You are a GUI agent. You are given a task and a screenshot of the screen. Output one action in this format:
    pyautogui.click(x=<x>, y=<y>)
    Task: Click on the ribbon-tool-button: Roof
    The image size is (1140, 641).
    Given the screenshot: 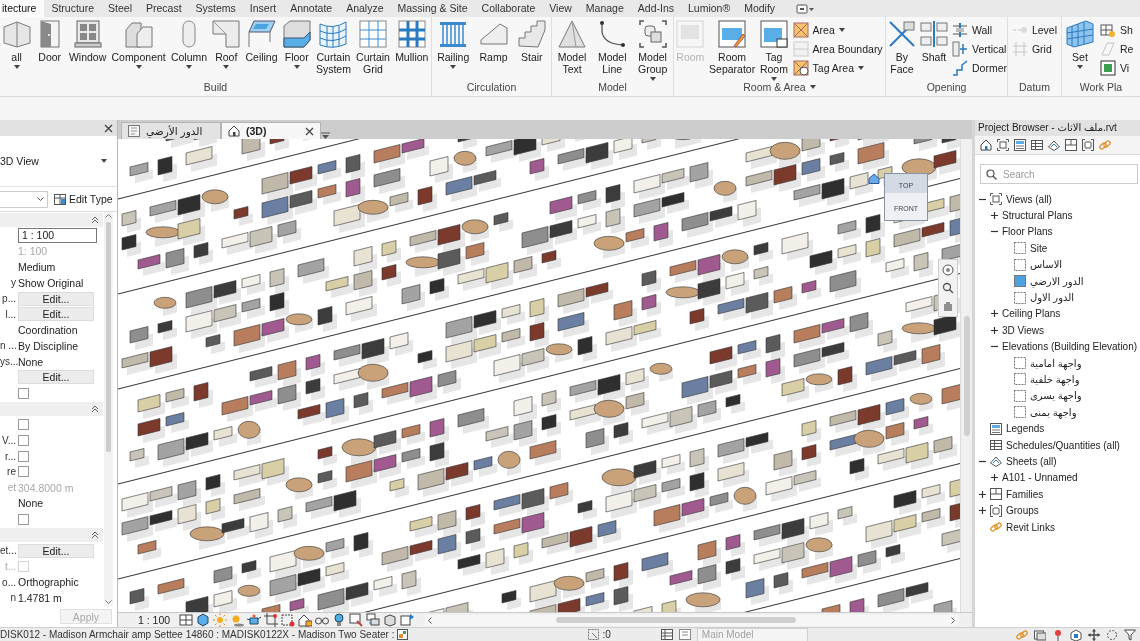 What is the action you would take?
    pyautogui.click(x=226, y=46)
    